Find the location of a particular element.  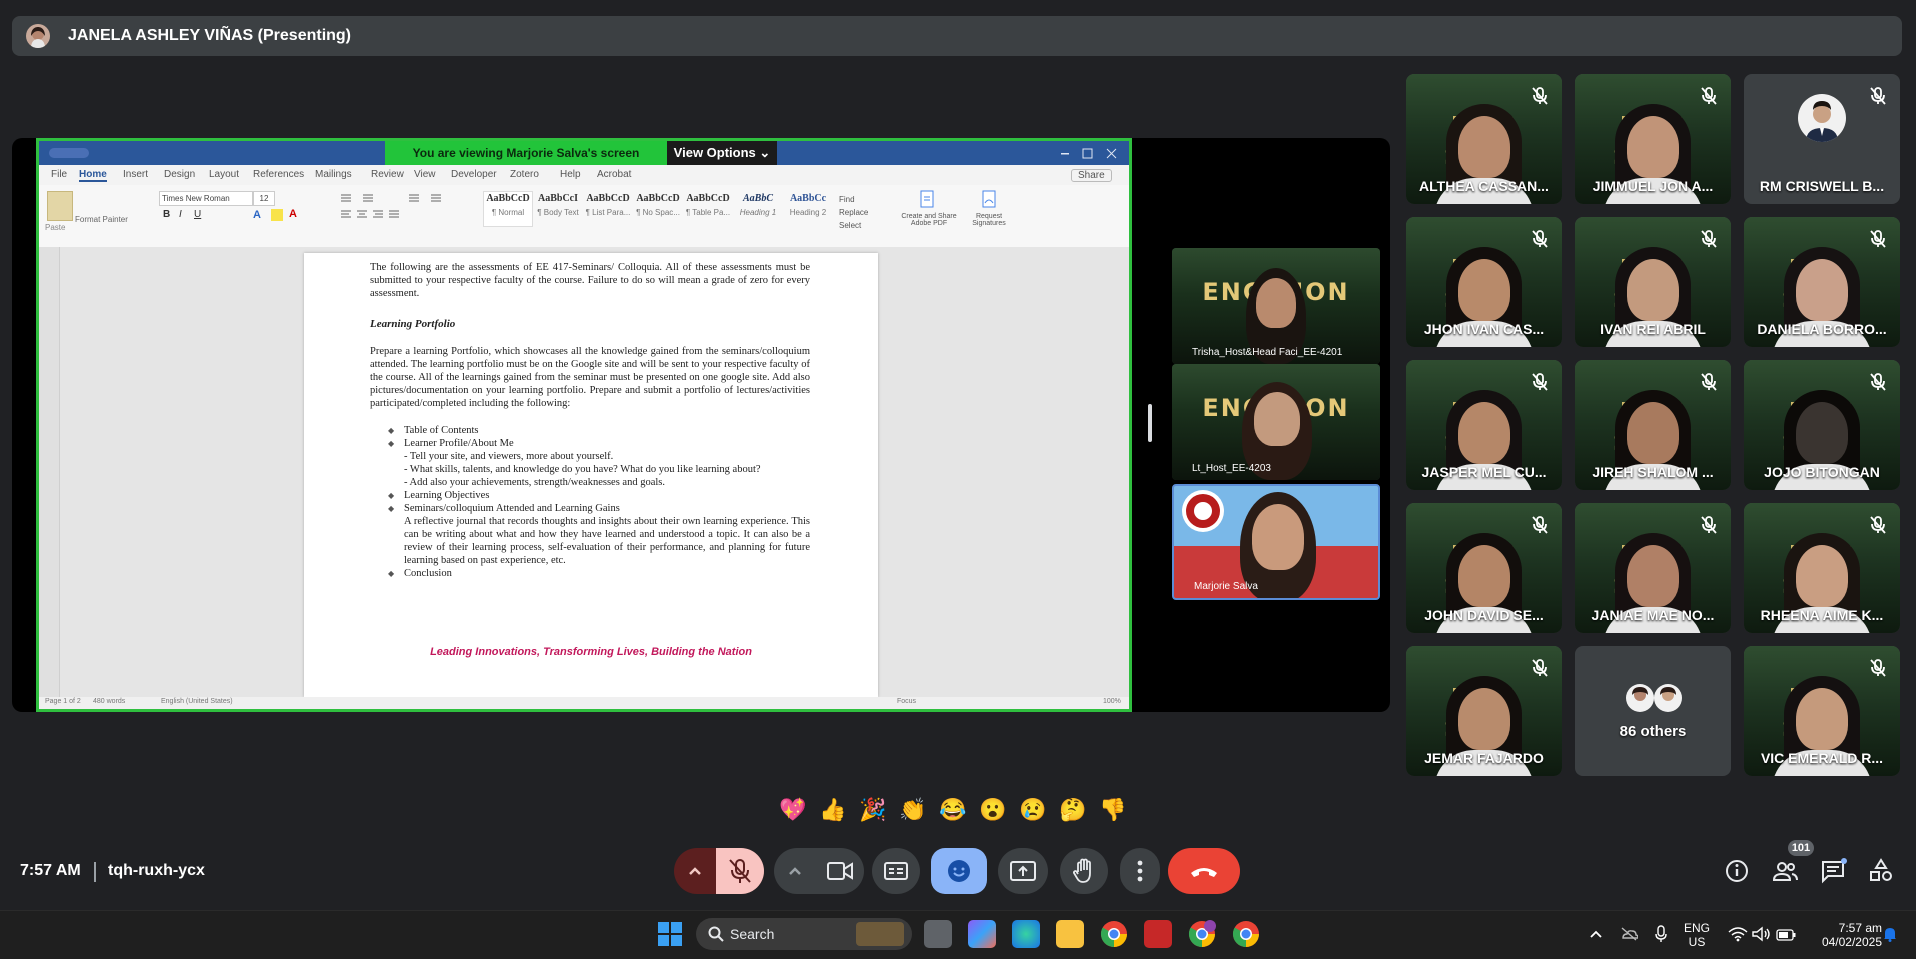

select-button: Select is located at coordinates (853, 225).